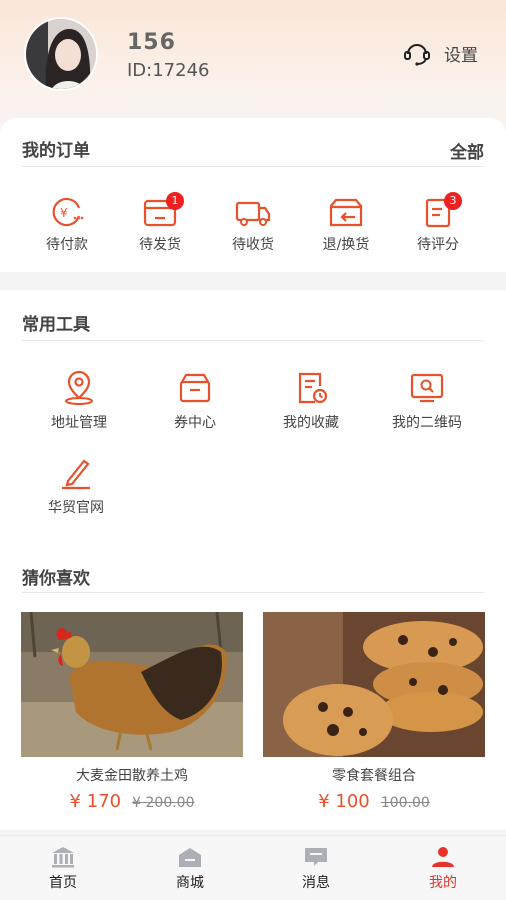 The image size is (506, 900). Describe the element at coordinates (453, 201) in the screenshot. I see `badge-count: 3` at that location.